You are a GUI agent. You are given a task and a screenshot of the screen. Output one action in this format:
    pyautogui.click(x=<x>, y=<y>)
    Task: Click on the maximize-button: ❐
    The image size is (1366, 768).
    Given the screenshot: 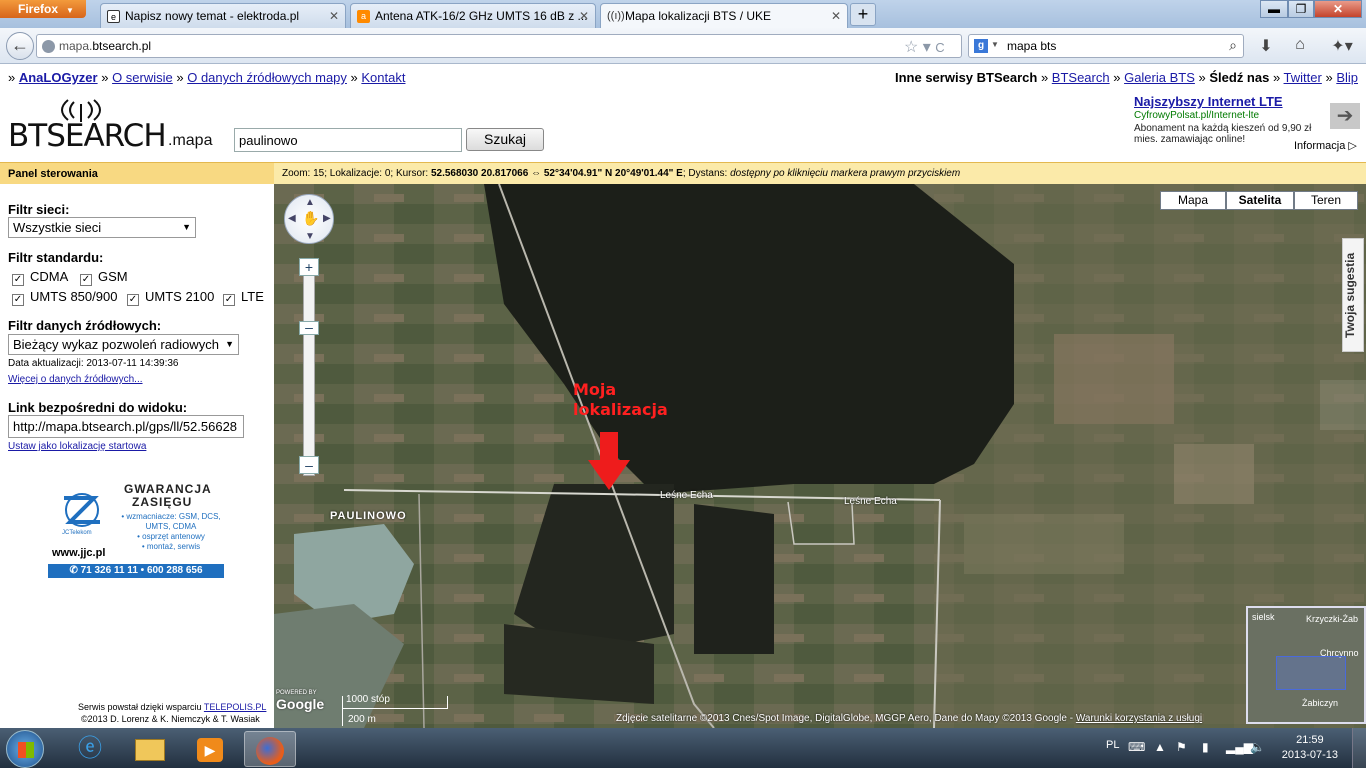 What is the action you would take?
    pyautogui.click(x=1301, y=9)
    